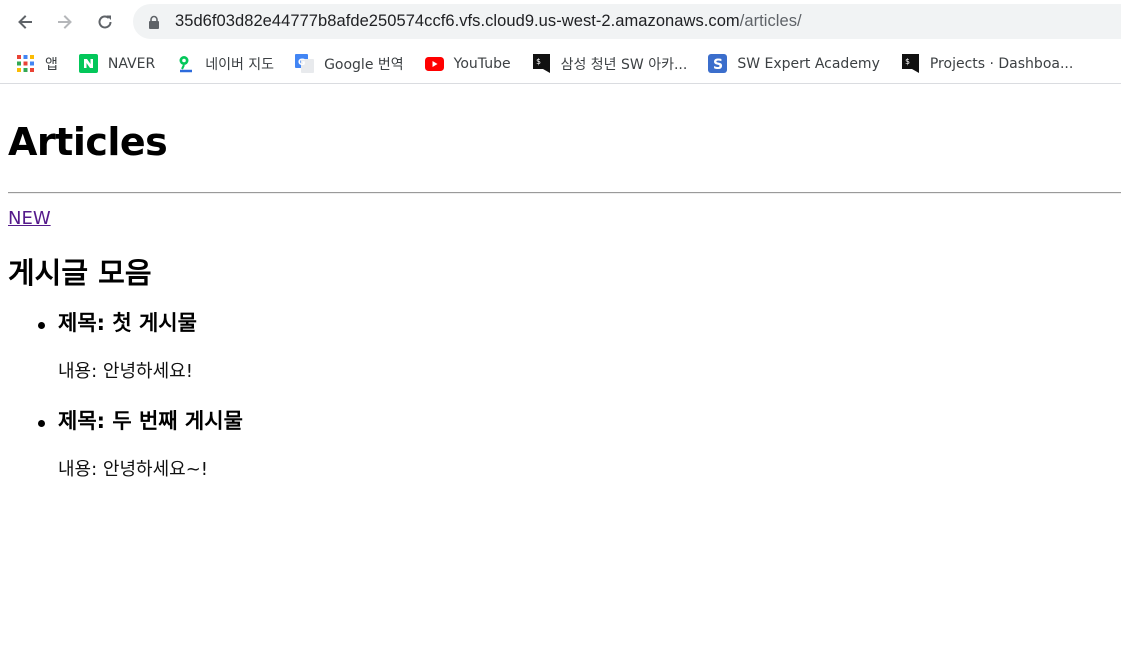  I want to click on bookmark-naver-map: 네이버 지도, so click(225, 64).